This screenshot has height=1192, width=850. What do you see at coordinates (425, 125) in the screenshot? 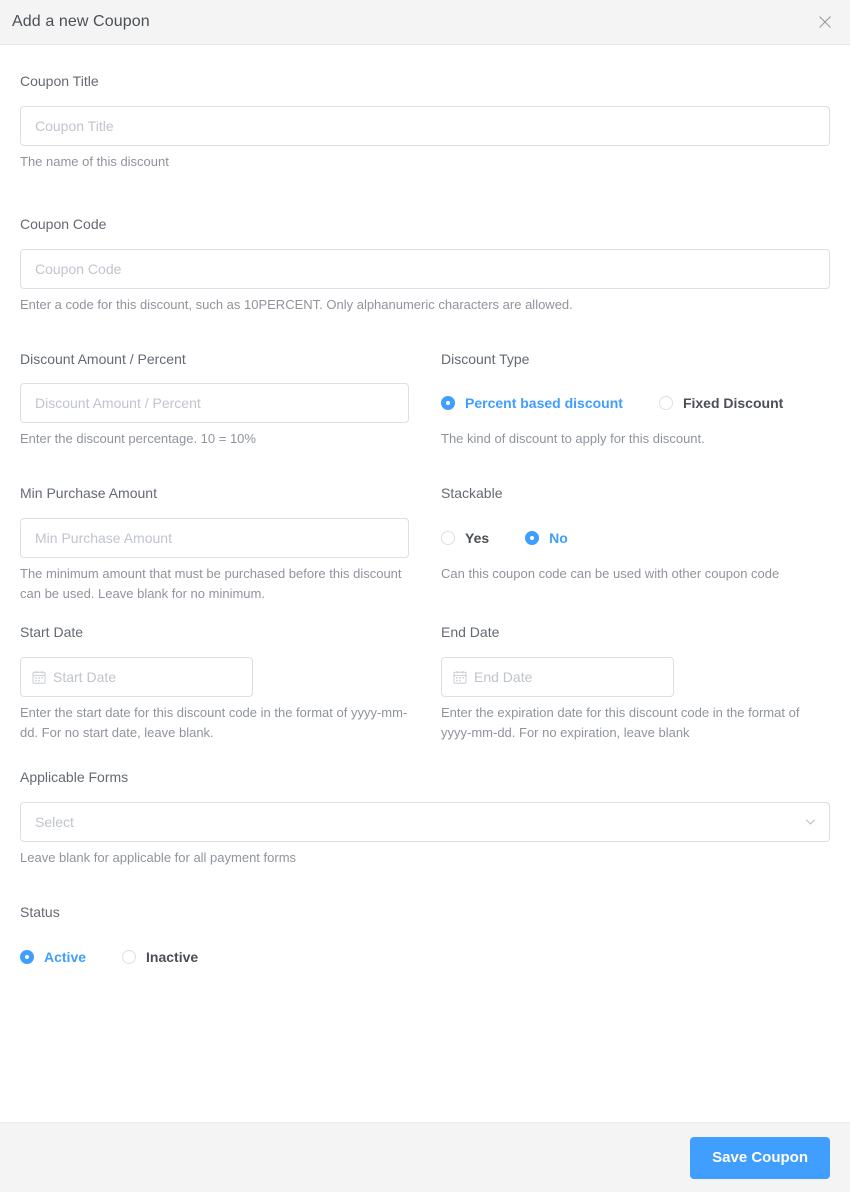
I see `coupon-title-input: Coupon Title` at bounding box center [425, 125].